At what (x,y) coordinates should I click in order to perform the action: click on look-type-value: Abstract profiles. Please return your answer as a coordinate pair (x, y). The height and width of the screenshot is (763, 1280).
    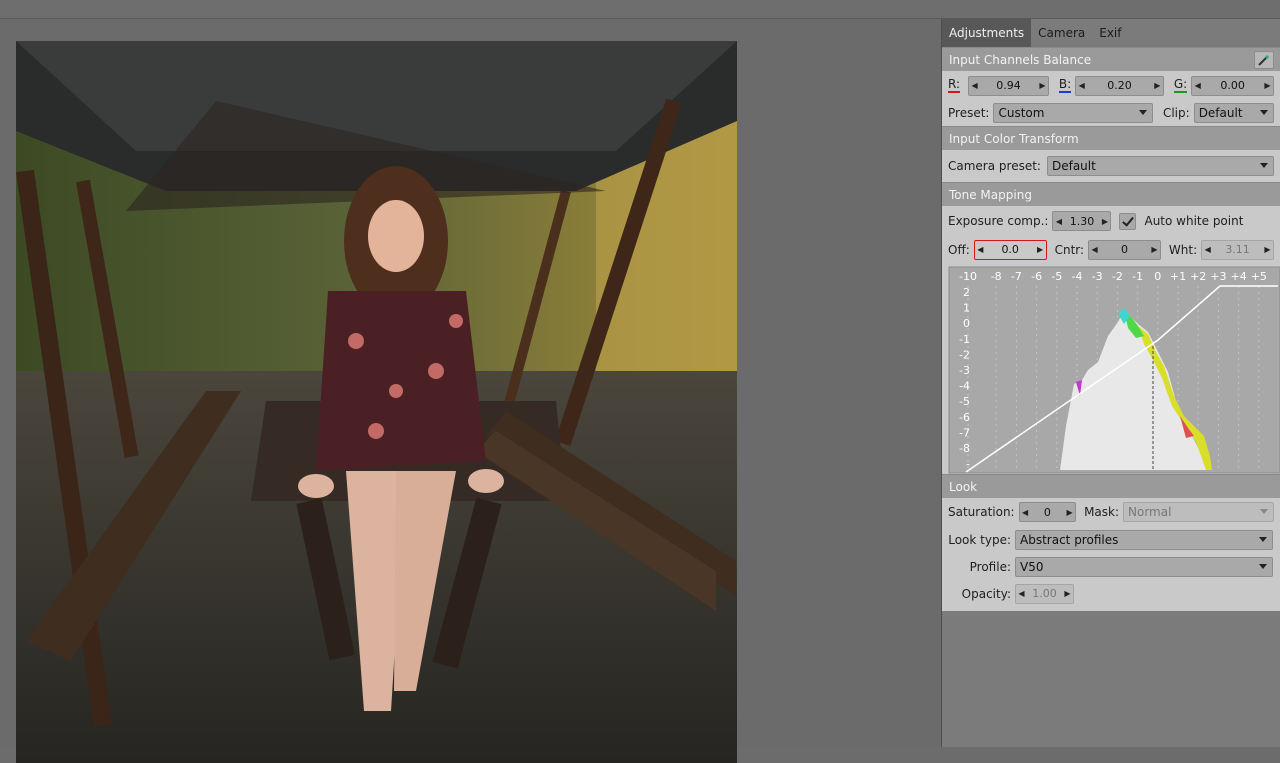
    Looking at the image, I should click on (1069, 539).